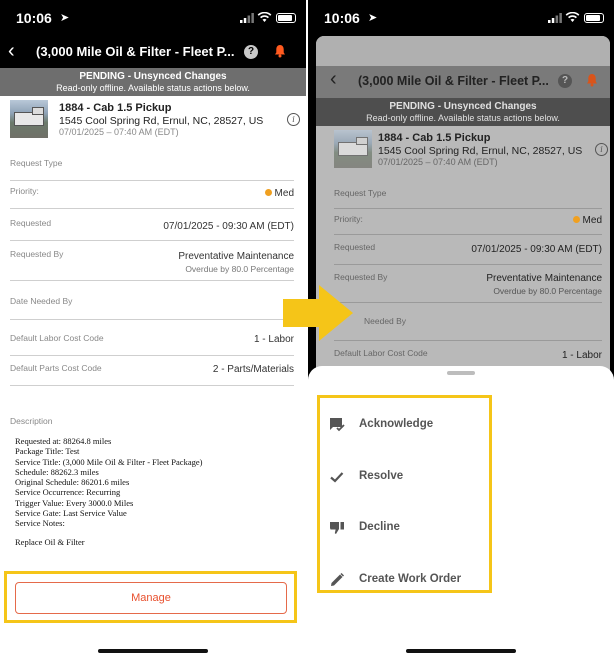  What do you see at coordinates (56, 368) in the screenshot?
I see `field-label: Default Parts Cost Code` at bounding box center [56, 368].